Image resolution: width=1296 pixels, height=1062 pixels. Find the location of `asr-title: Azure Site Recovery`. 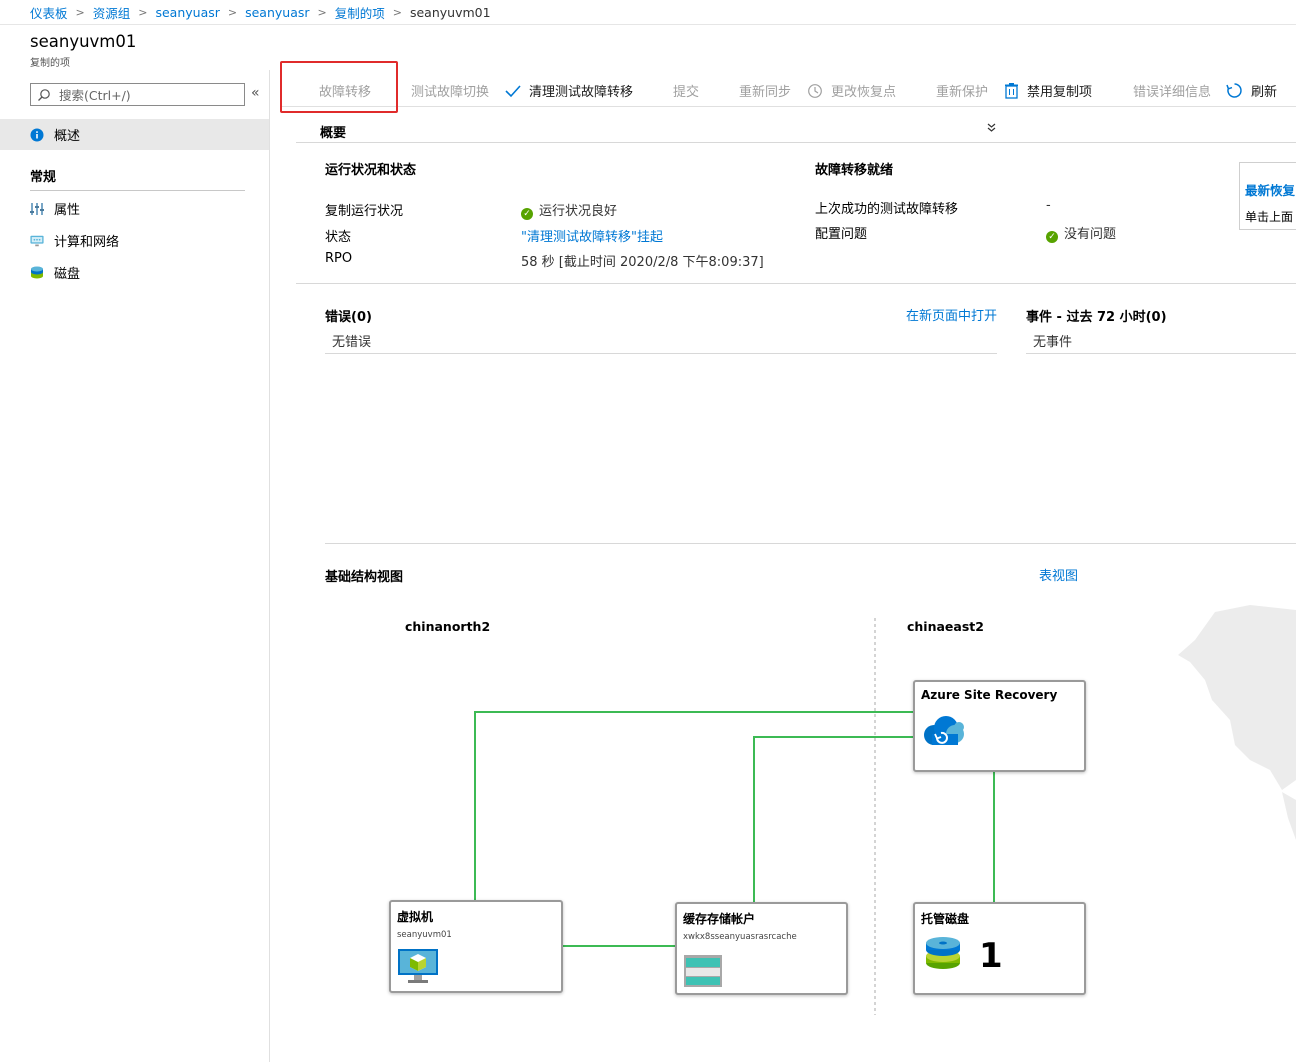

asr-title: Azure Site Recovery is located at coordinates (989, 695).